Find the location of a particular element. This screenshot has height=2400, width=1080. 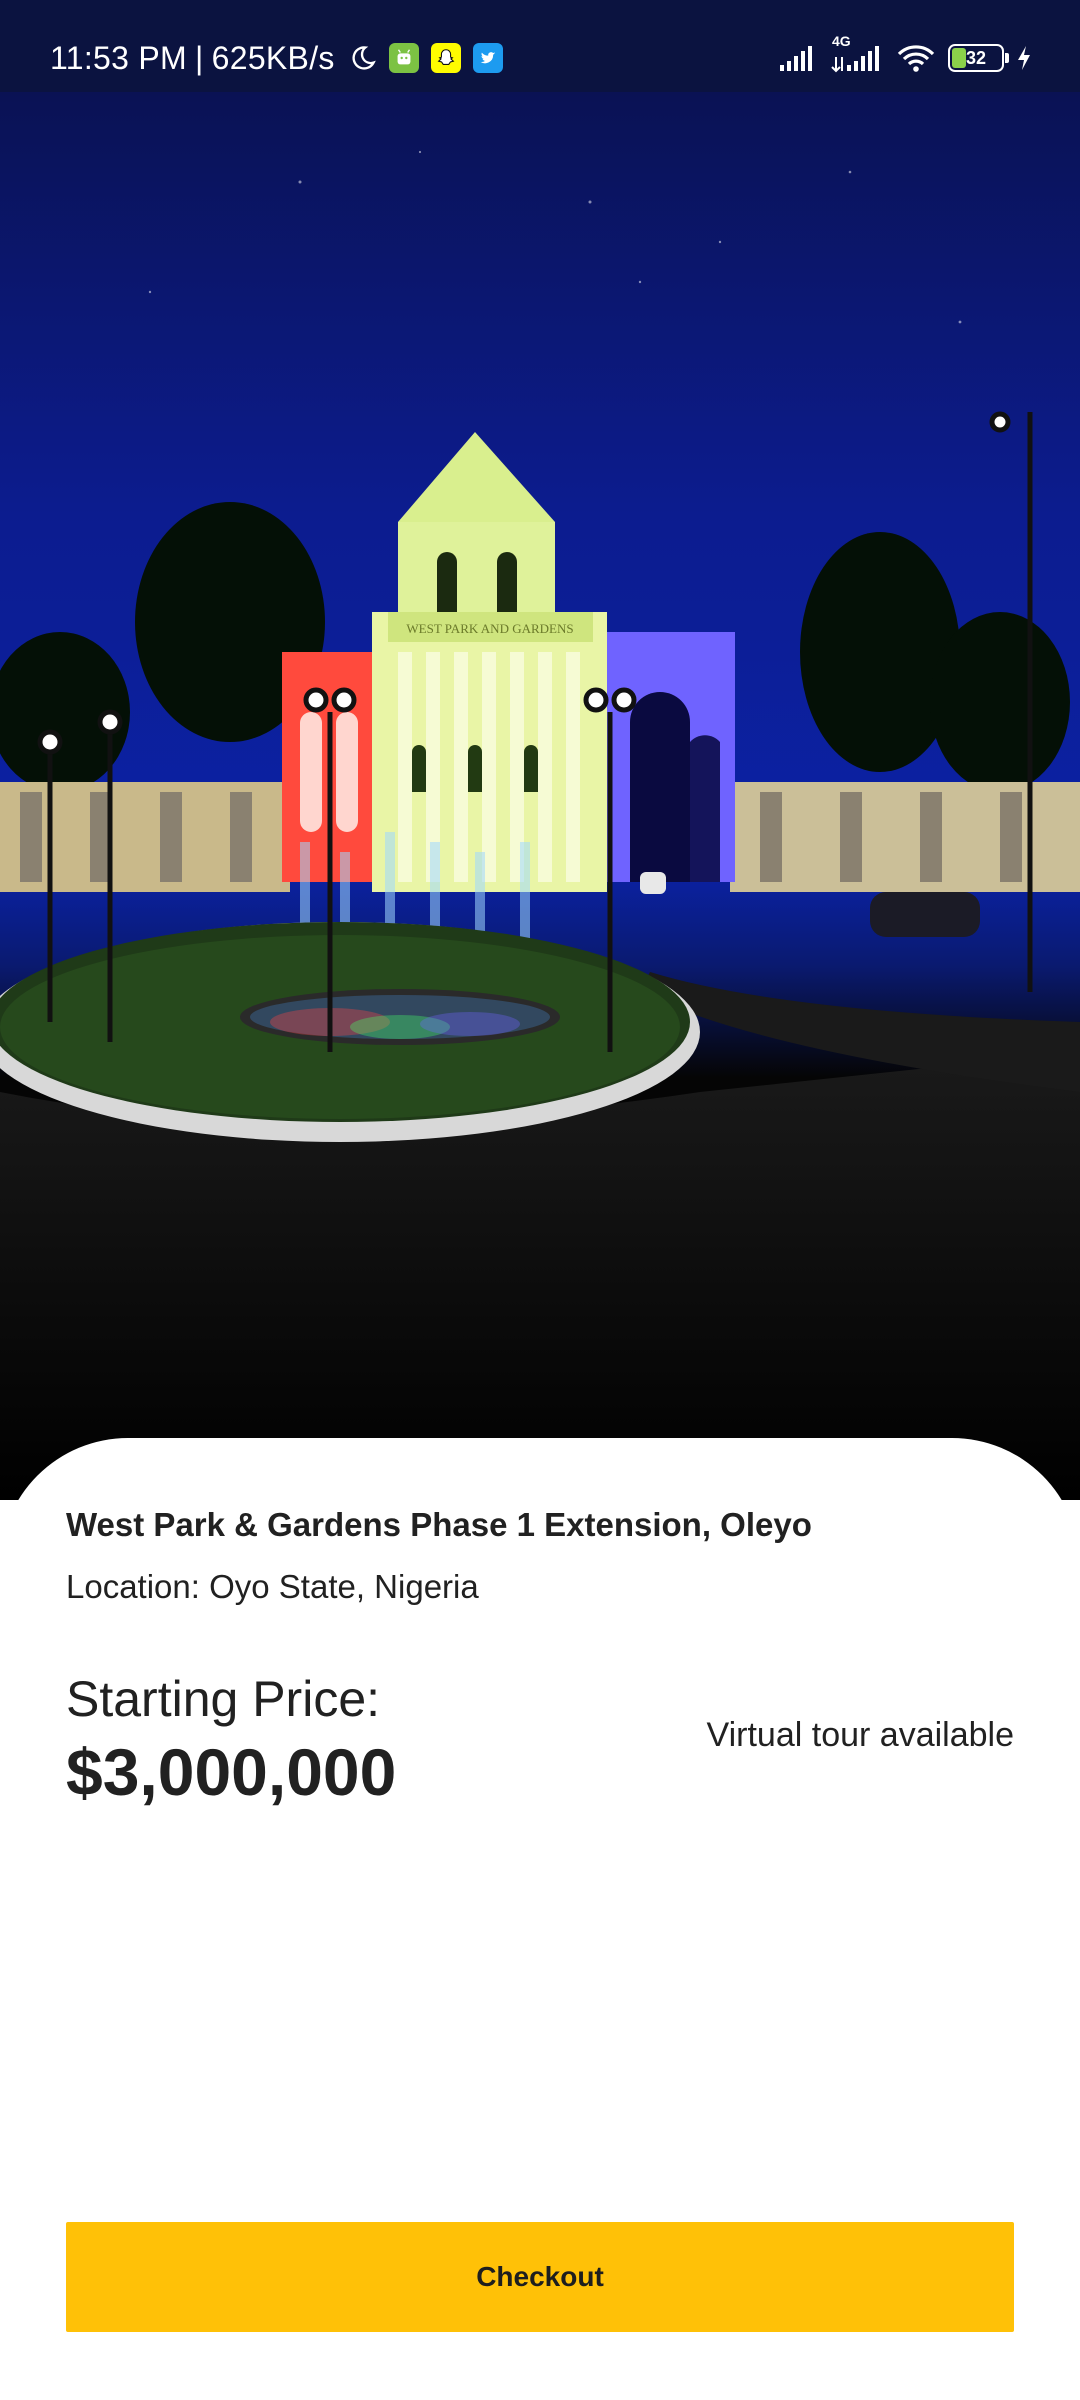

notification-icons is located at coordinates (423, 58).